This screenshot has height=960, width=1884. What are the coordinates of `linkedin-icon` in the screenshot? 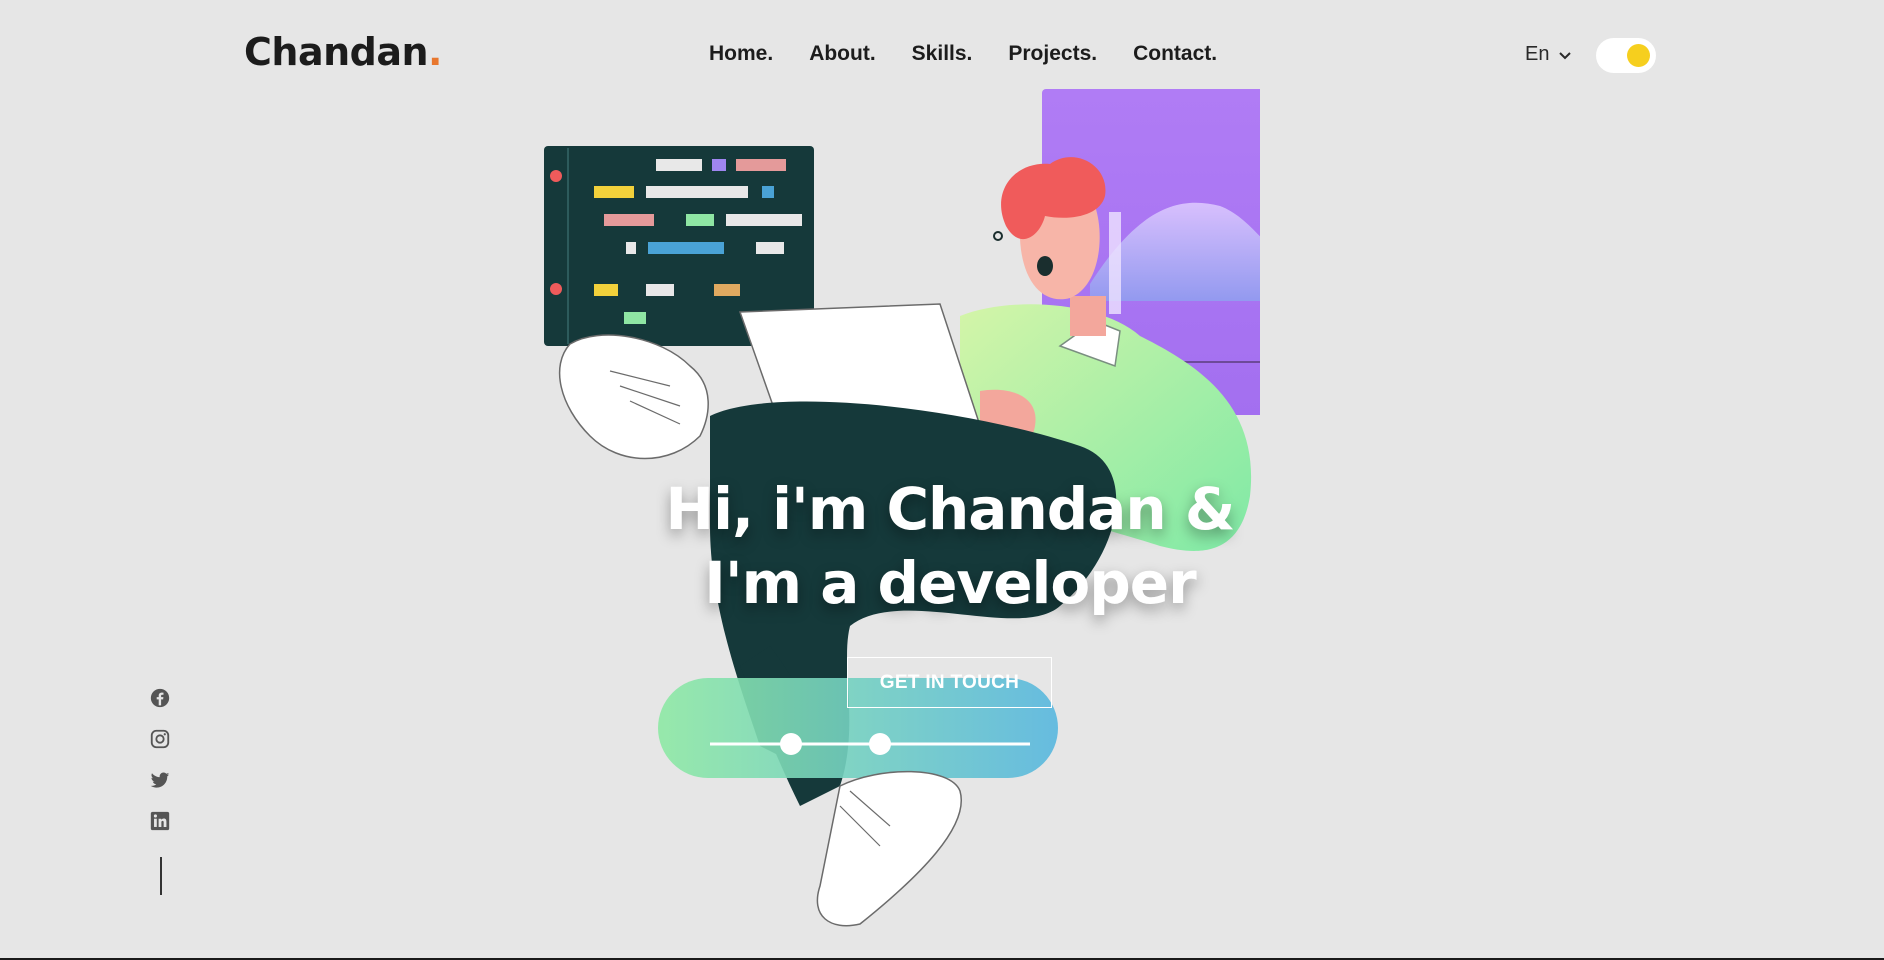 It's located at (160, 821).